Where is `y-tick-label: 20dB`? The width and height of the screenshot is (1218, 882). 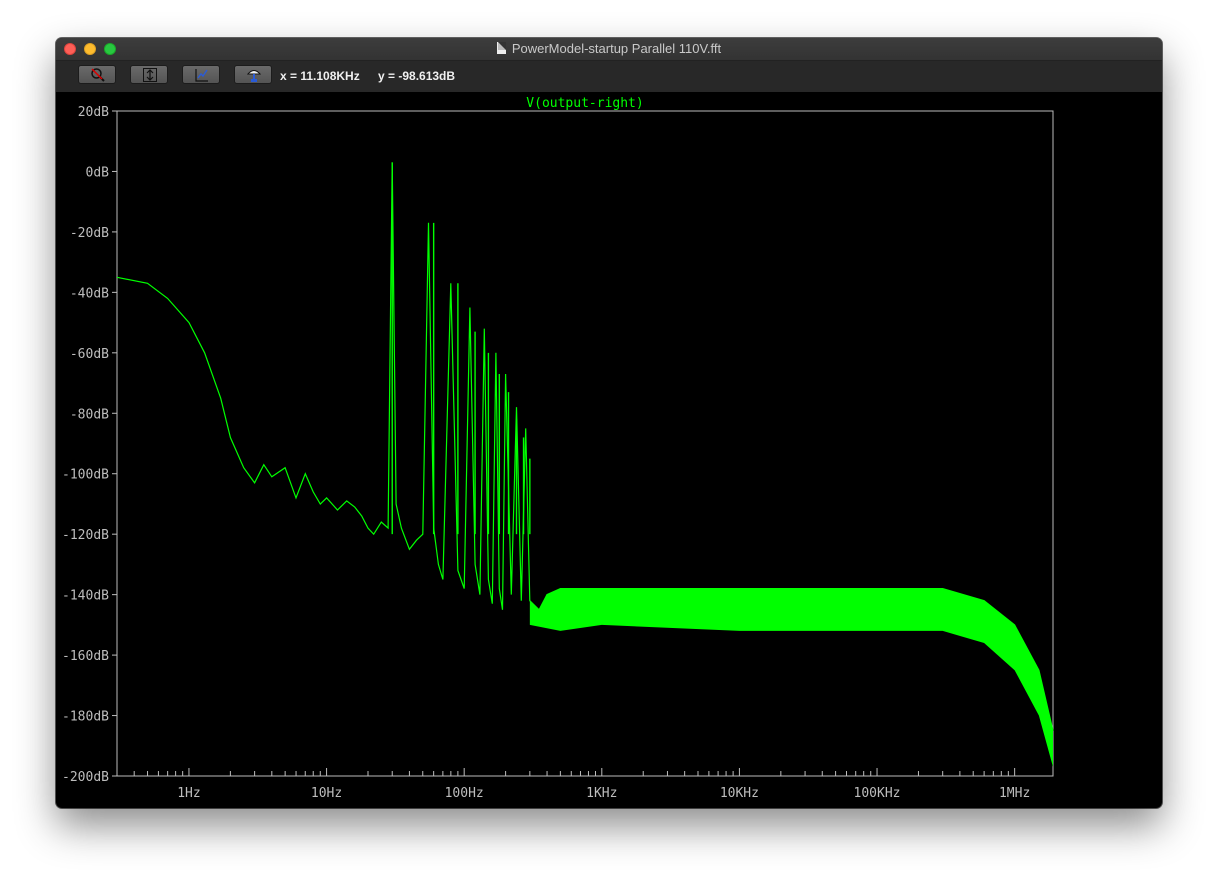 y-tick-label: 20dB is located at coordinates (93, 112).